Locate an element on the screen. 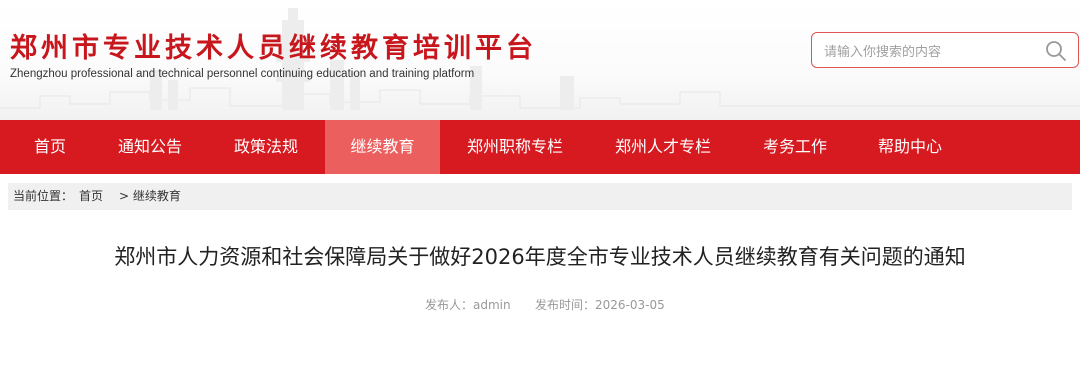 The width and height of the screenshot is (1080, 377). breadcrumb-home: 首页 is located at coordinates (91, 196).